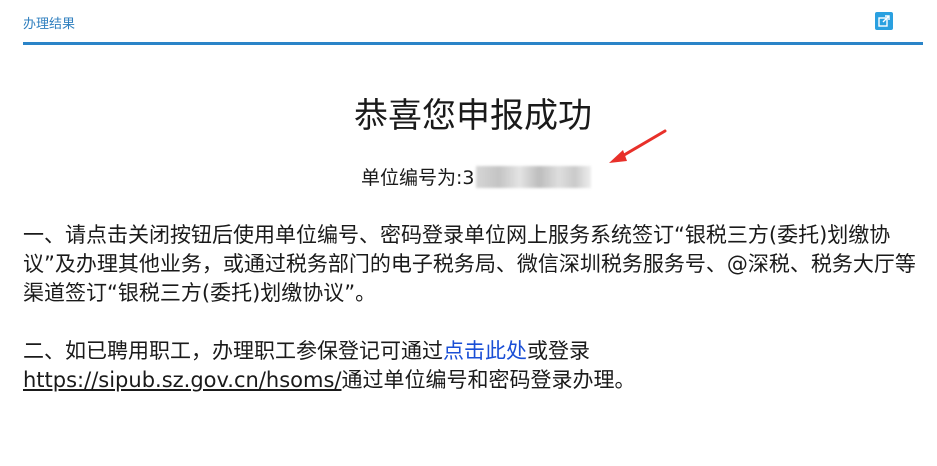  Describe the element at coordinates (884, 21) in the screenshot. I see `external-link-icon` at that location.